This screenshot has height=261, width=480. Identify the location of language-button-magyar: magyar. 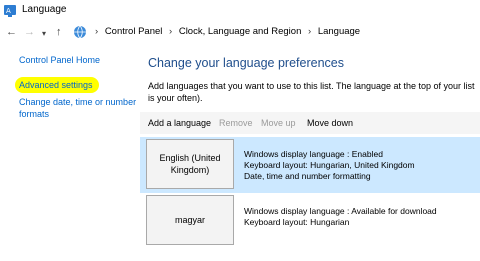
(190, 220).